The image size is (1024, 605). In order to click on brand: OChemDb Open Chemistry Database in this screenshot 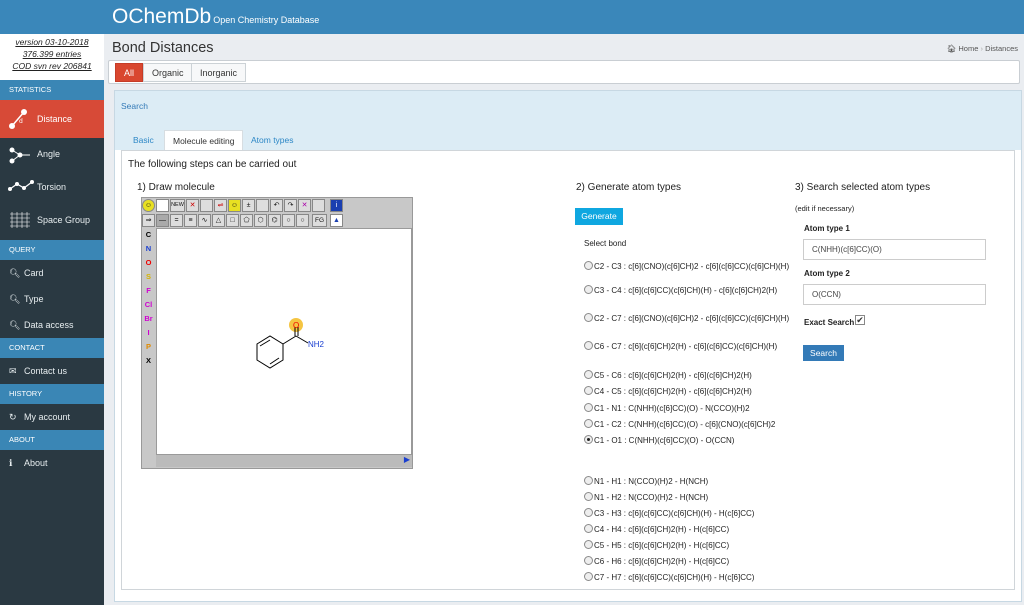, I will do `click(215, 18)`.